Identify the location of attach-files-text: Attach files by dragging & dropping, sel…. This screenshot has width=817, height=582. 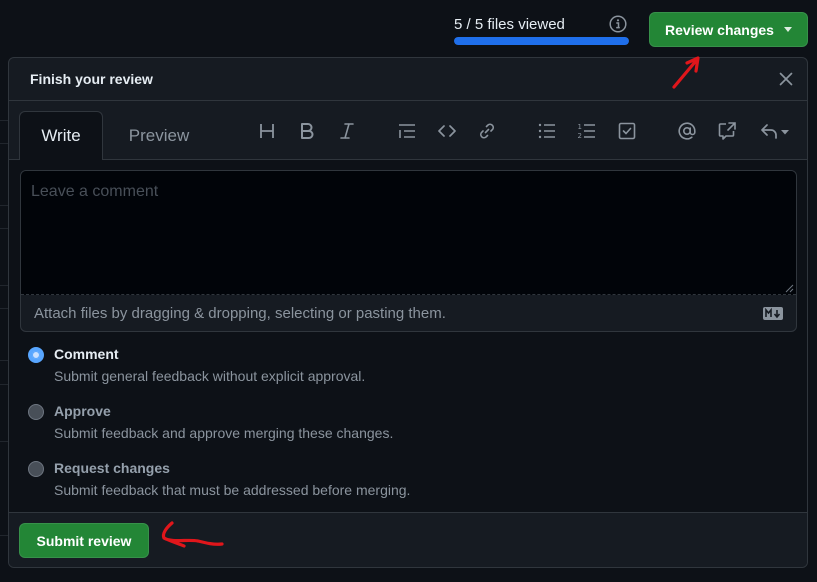
(240, 313).